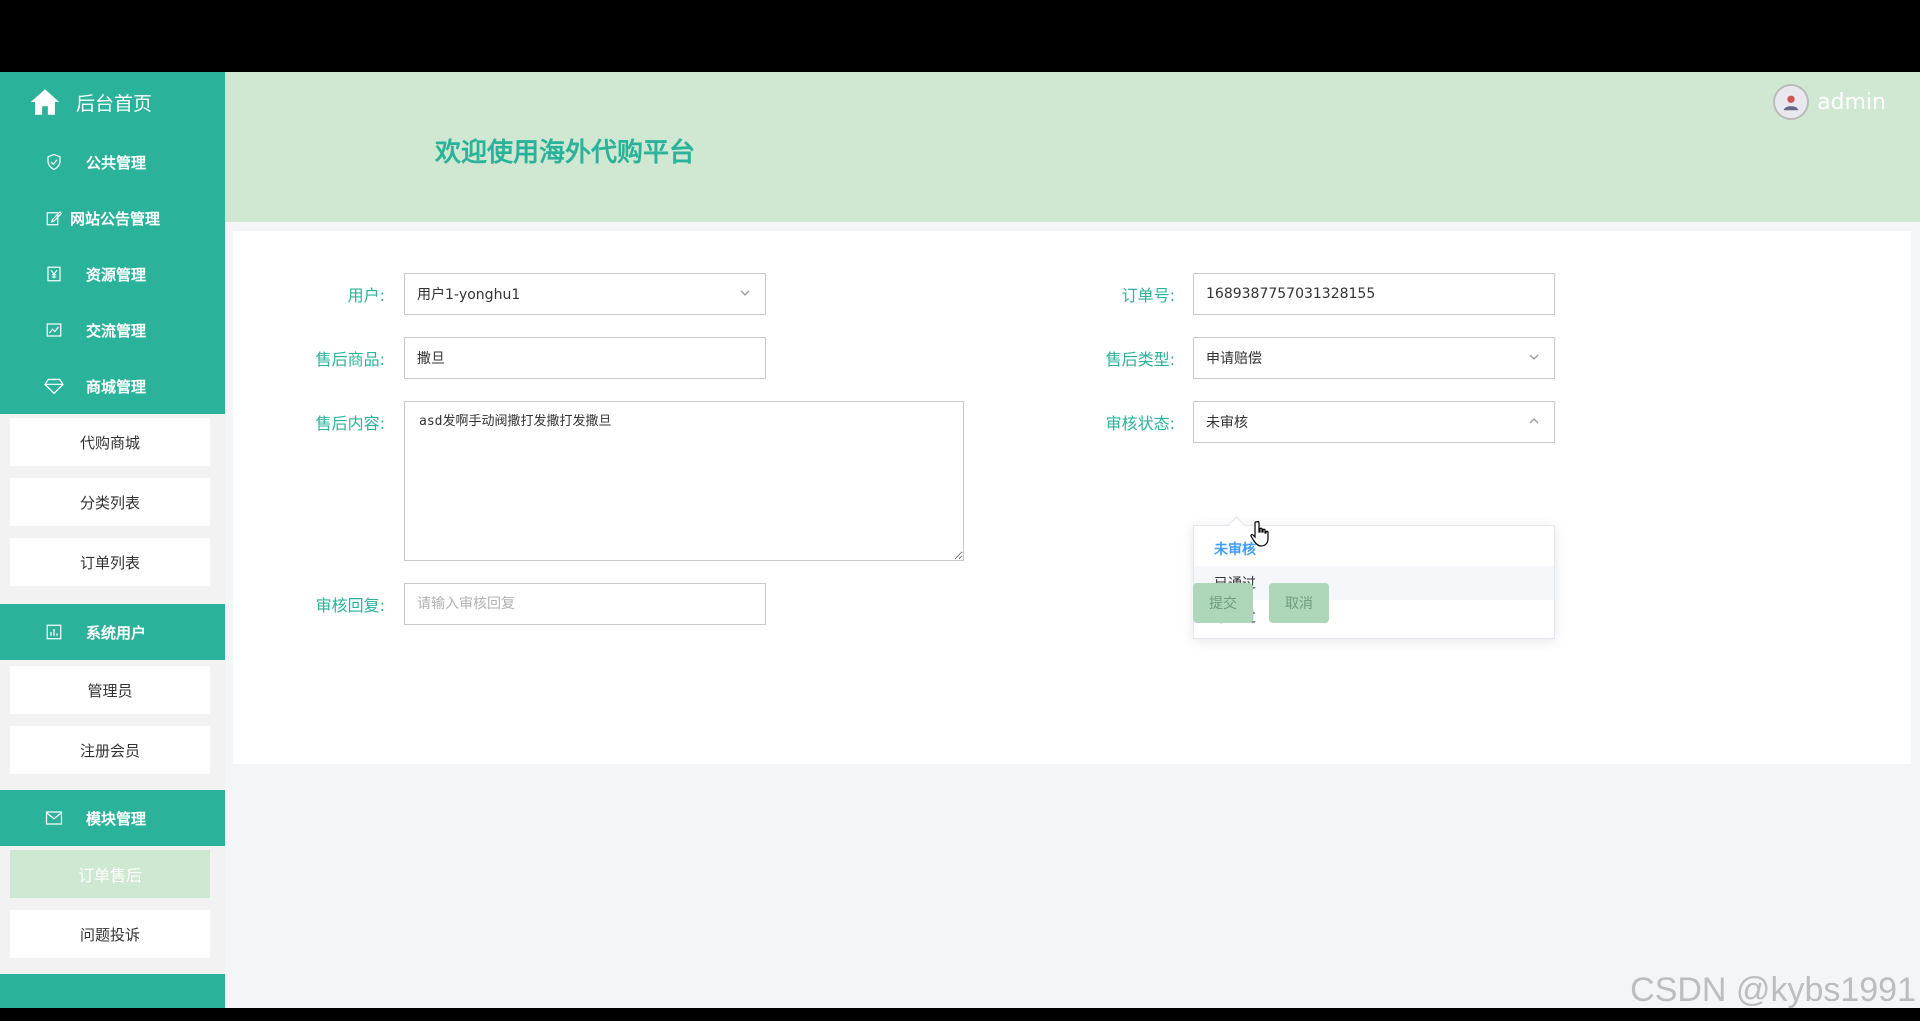  What do you see at coordinates (110, 750) in the screenshot?
I see `sidebar-item-members: 注册会员` at bounding box center [110, 750].